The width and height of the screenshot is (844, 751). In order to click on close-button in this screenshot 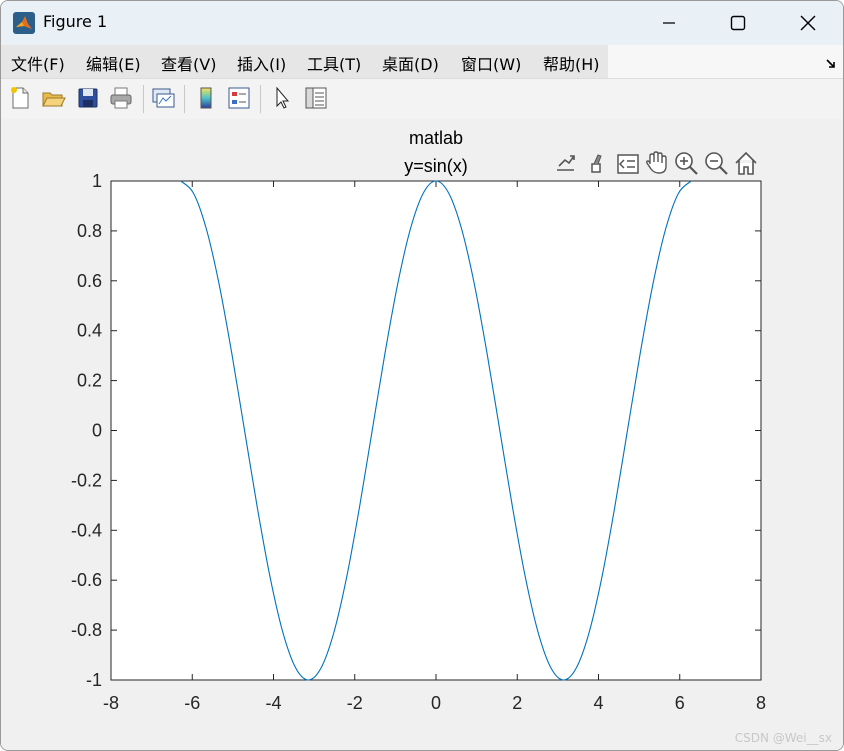, I will do `click(808, 23)`.